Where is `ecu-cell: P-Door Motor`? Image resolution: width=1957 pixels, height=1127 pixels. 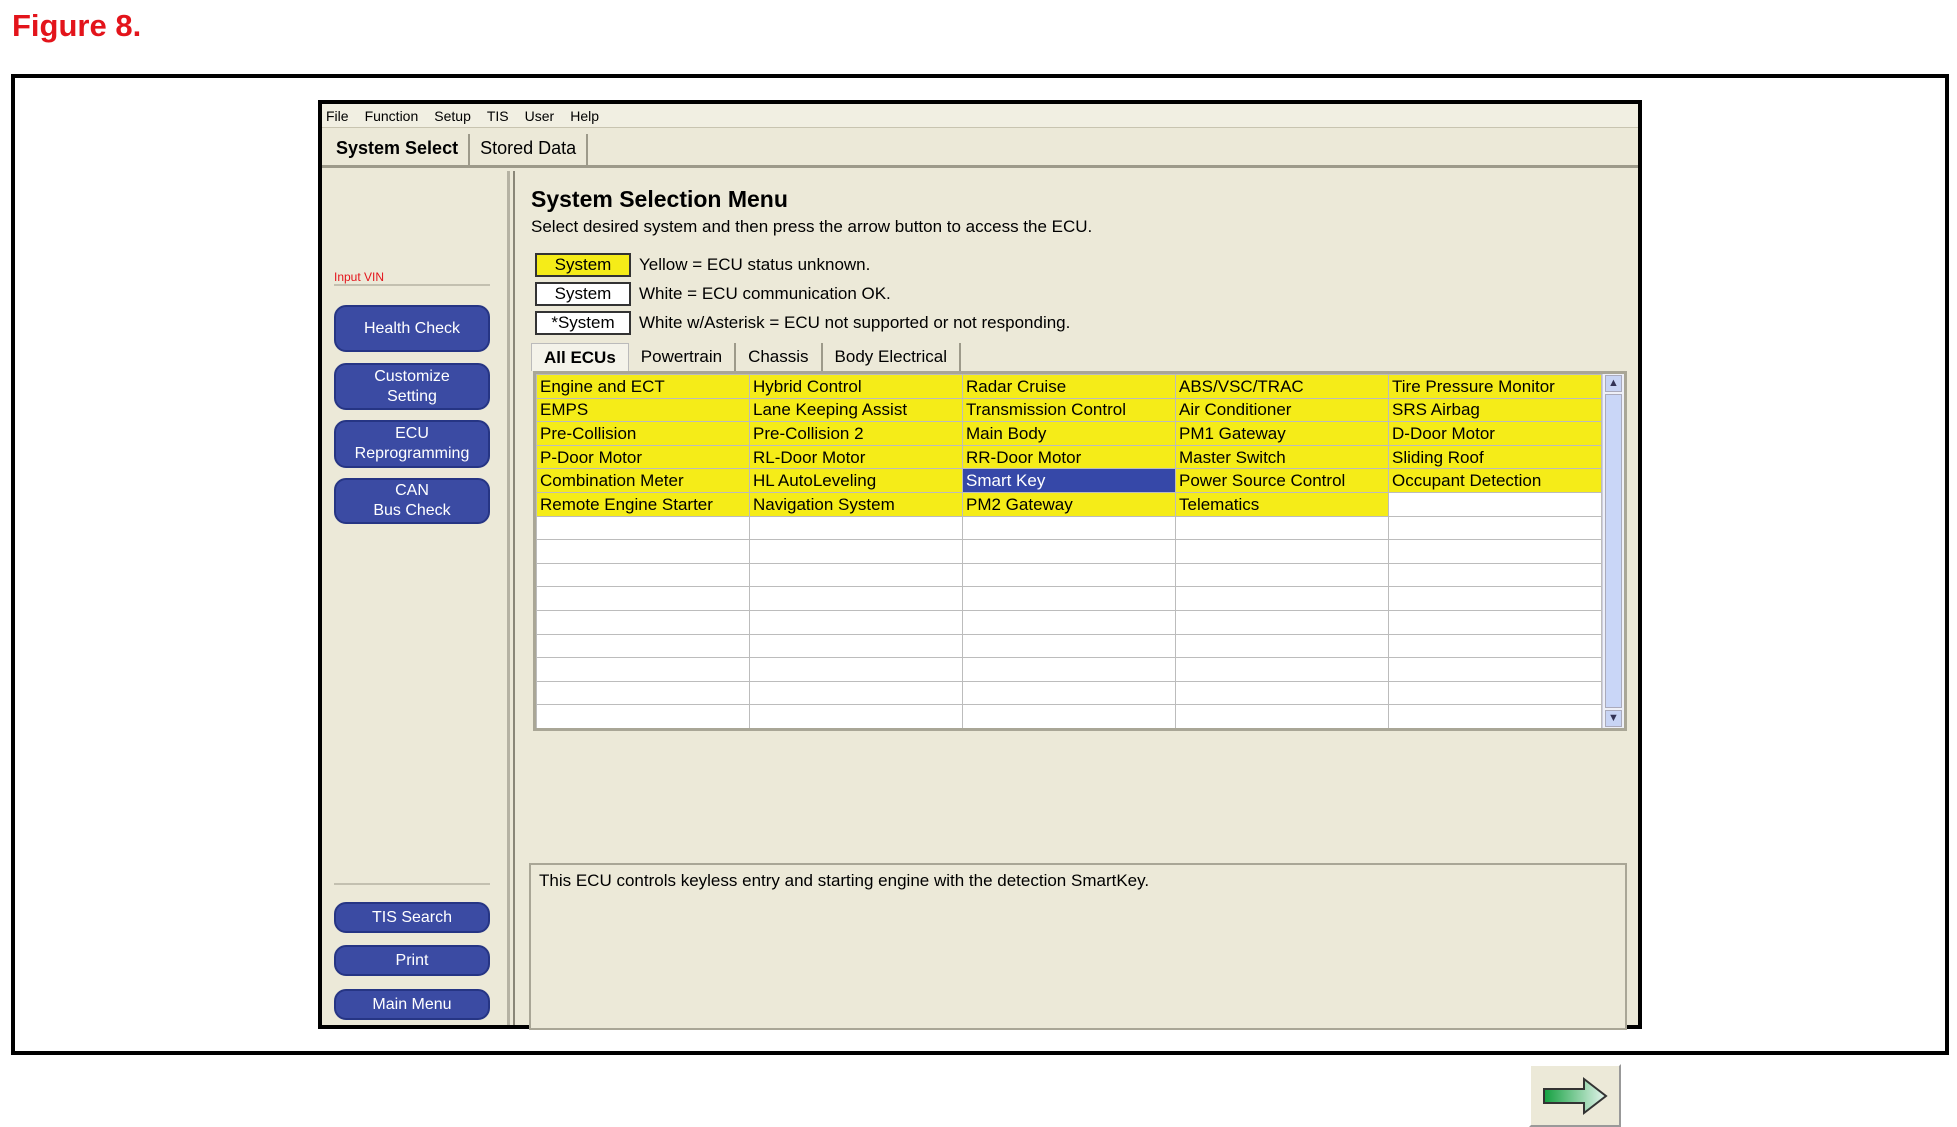
ecu-cell: P-Door Motor is located at coordinates (643, 457).